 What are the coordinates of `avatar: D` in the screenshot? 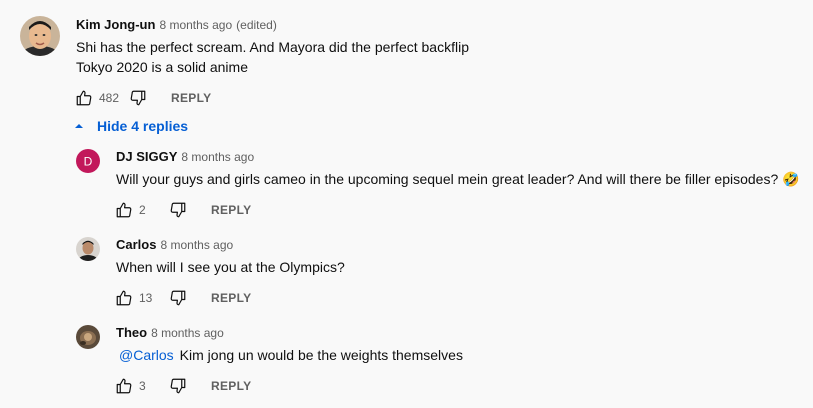 It's located at (88, 161).